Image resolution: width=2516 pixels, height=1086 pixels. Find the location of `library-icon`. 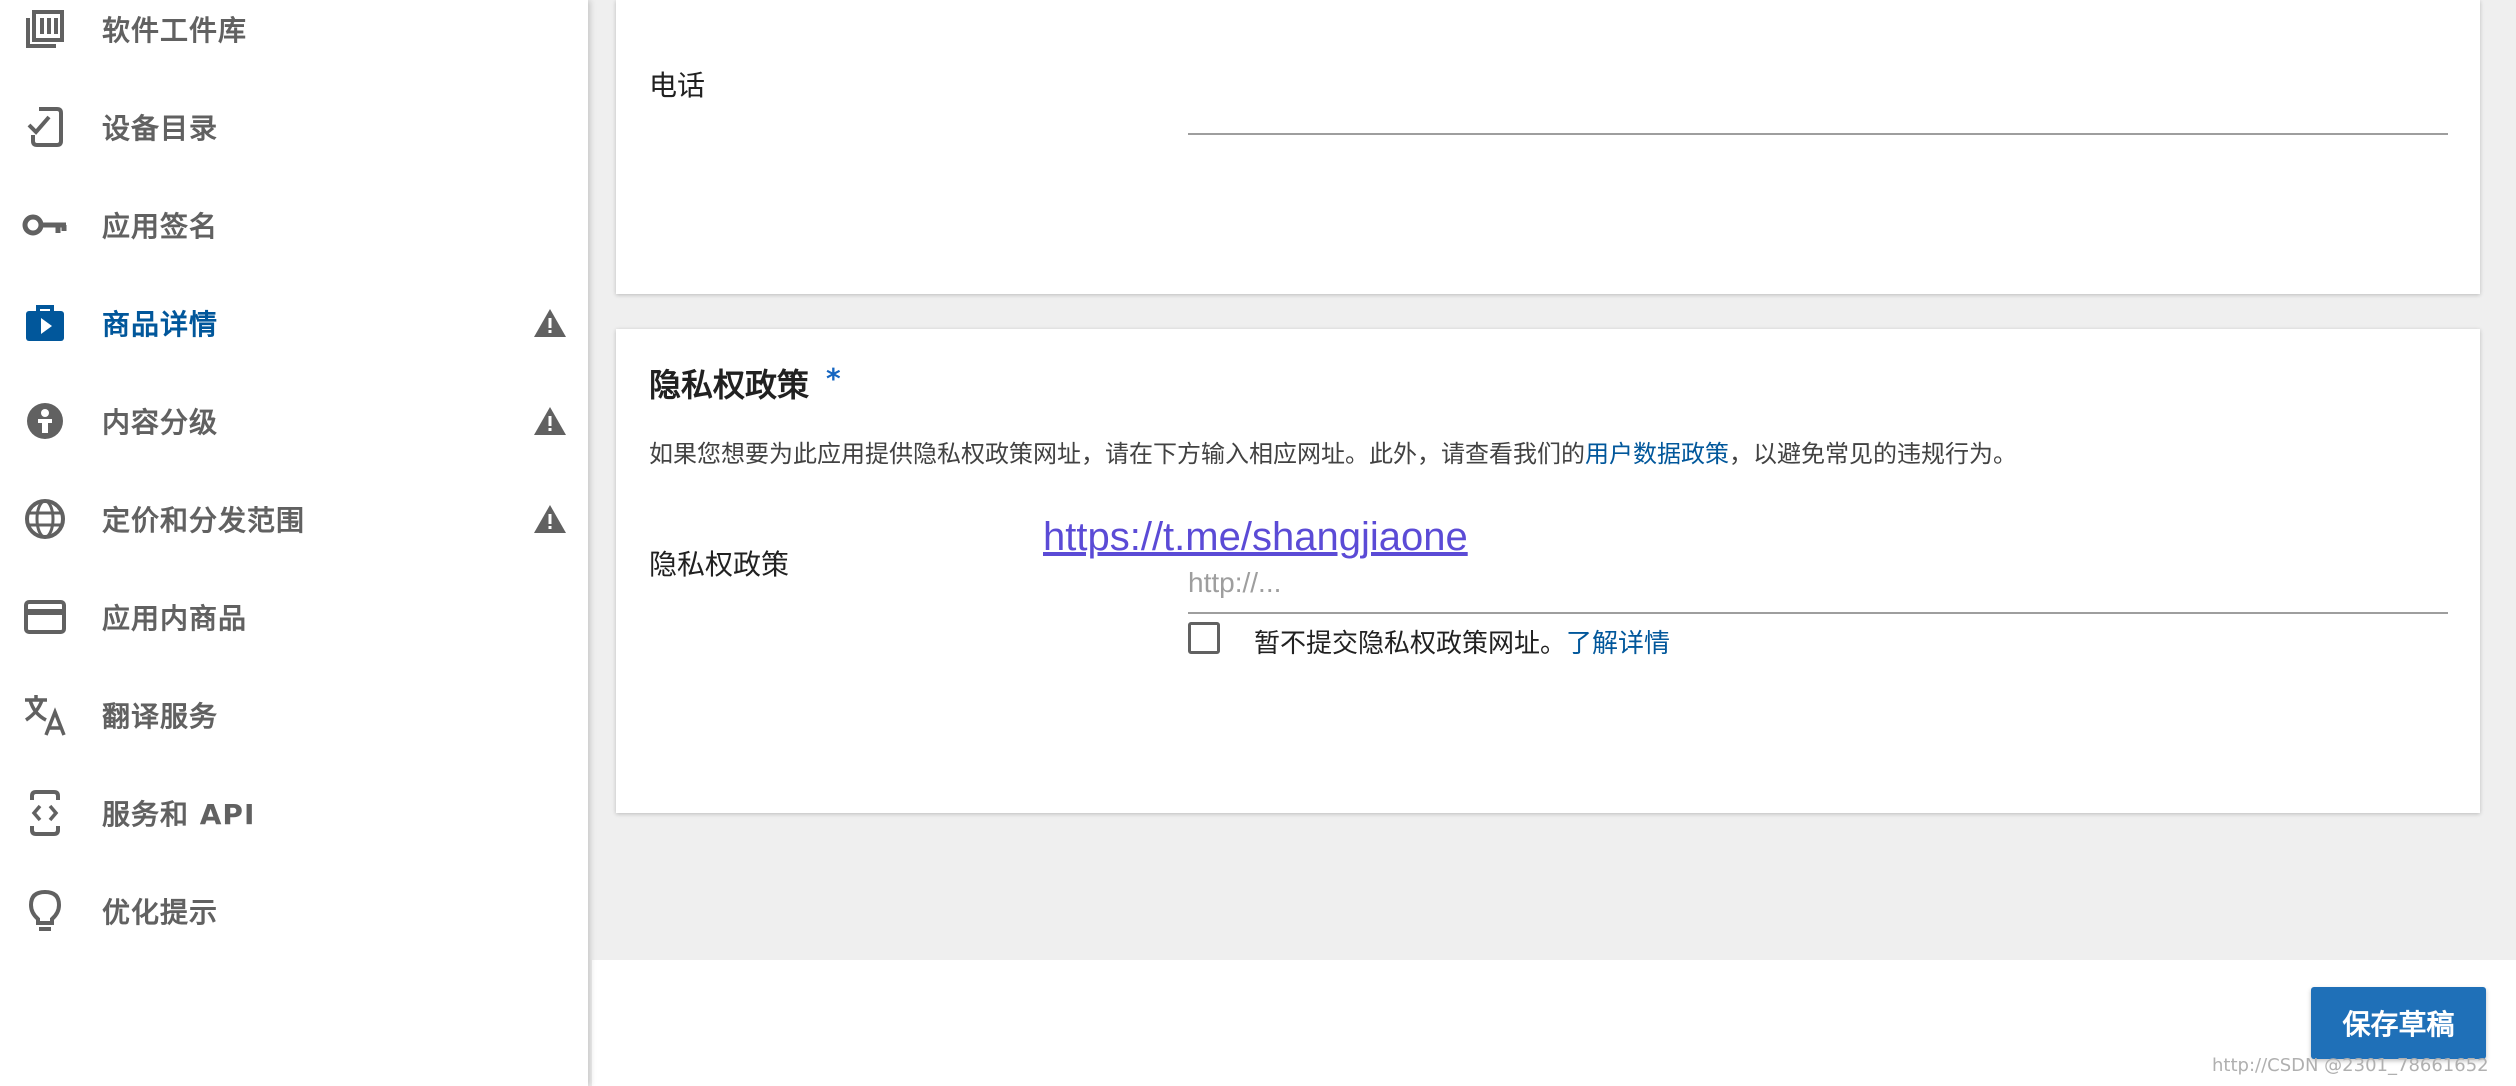

library-icon is located at coordinates (45, 29).